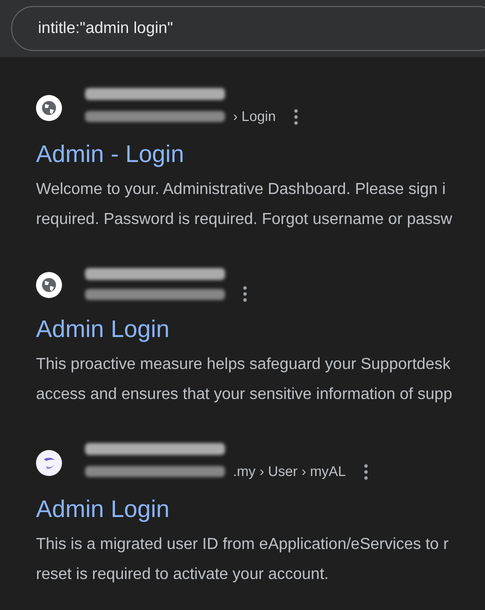  What do you see at coordinates (254, 116) in the screenshot?
I see `breadcrumb-path: › Login` at bounding box center [254, 116].